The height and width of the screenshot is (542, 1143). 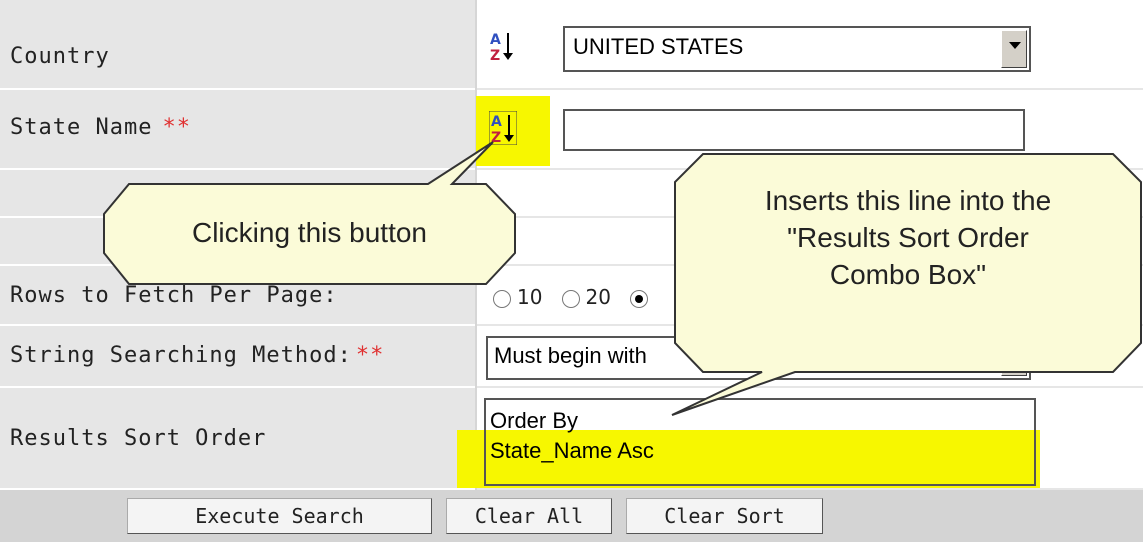 What do you see at coordinates (309, 213) in the screenshot?
I see `left-callout-bubble` at bounding box center [309, 213].